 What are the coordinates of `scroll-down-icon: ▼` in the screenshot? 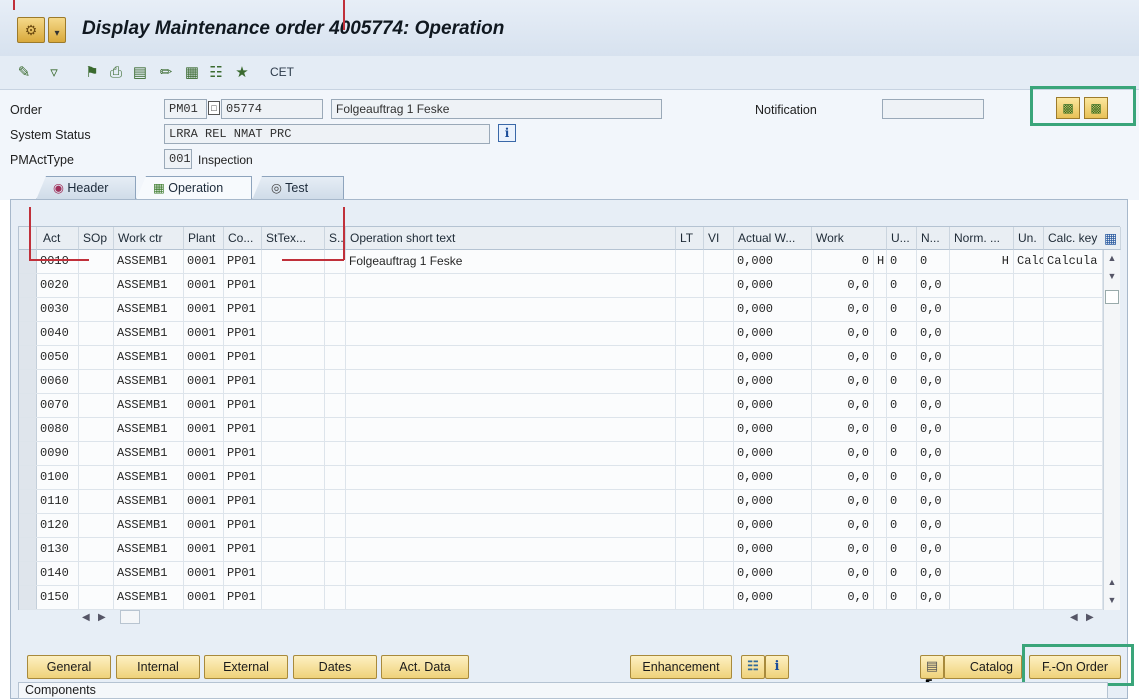 It's located at (1112, 600).